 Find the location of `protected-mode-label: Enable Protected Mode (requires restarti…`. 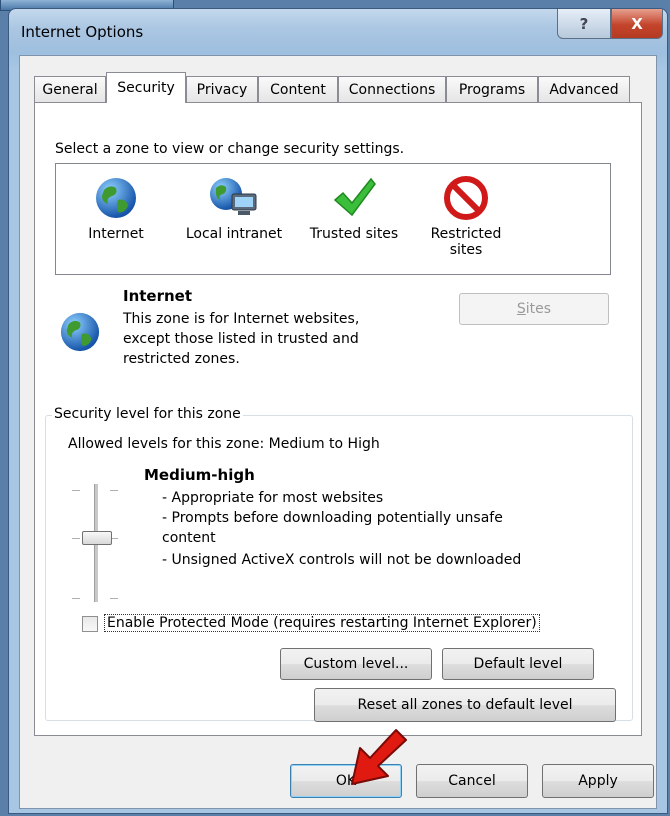

protected-mode-label: Enable Protected Mode (requires restarti… is located at coordinates (322, 623).